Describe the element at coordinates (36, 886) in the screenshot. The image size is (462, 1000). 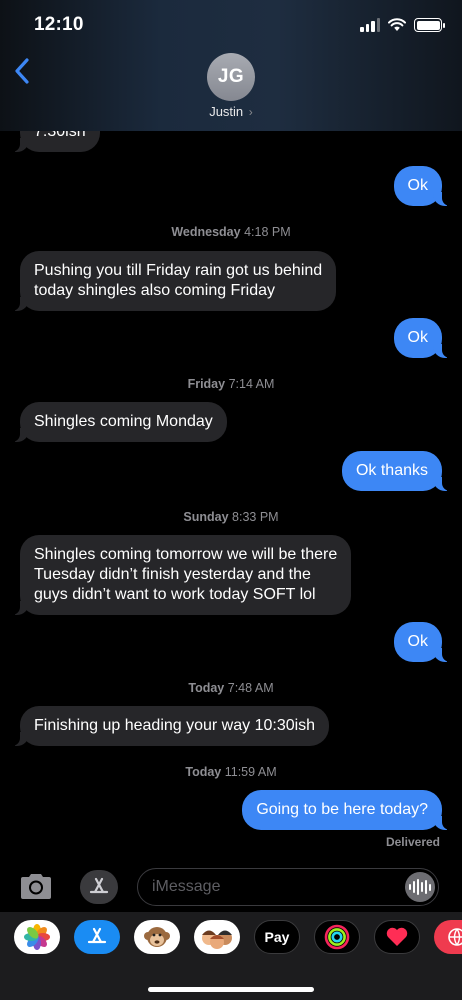
I see `camera-icon` at that location.